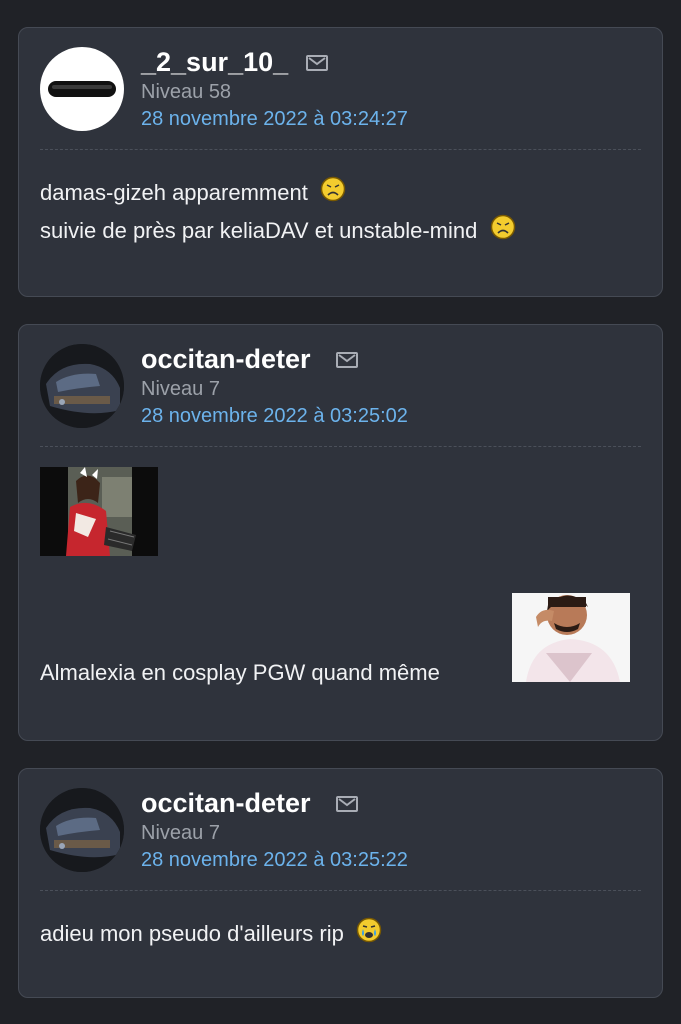  I want to click on message-line: adieu mon pseudo d'ailleurs rip, so click(211, 932).